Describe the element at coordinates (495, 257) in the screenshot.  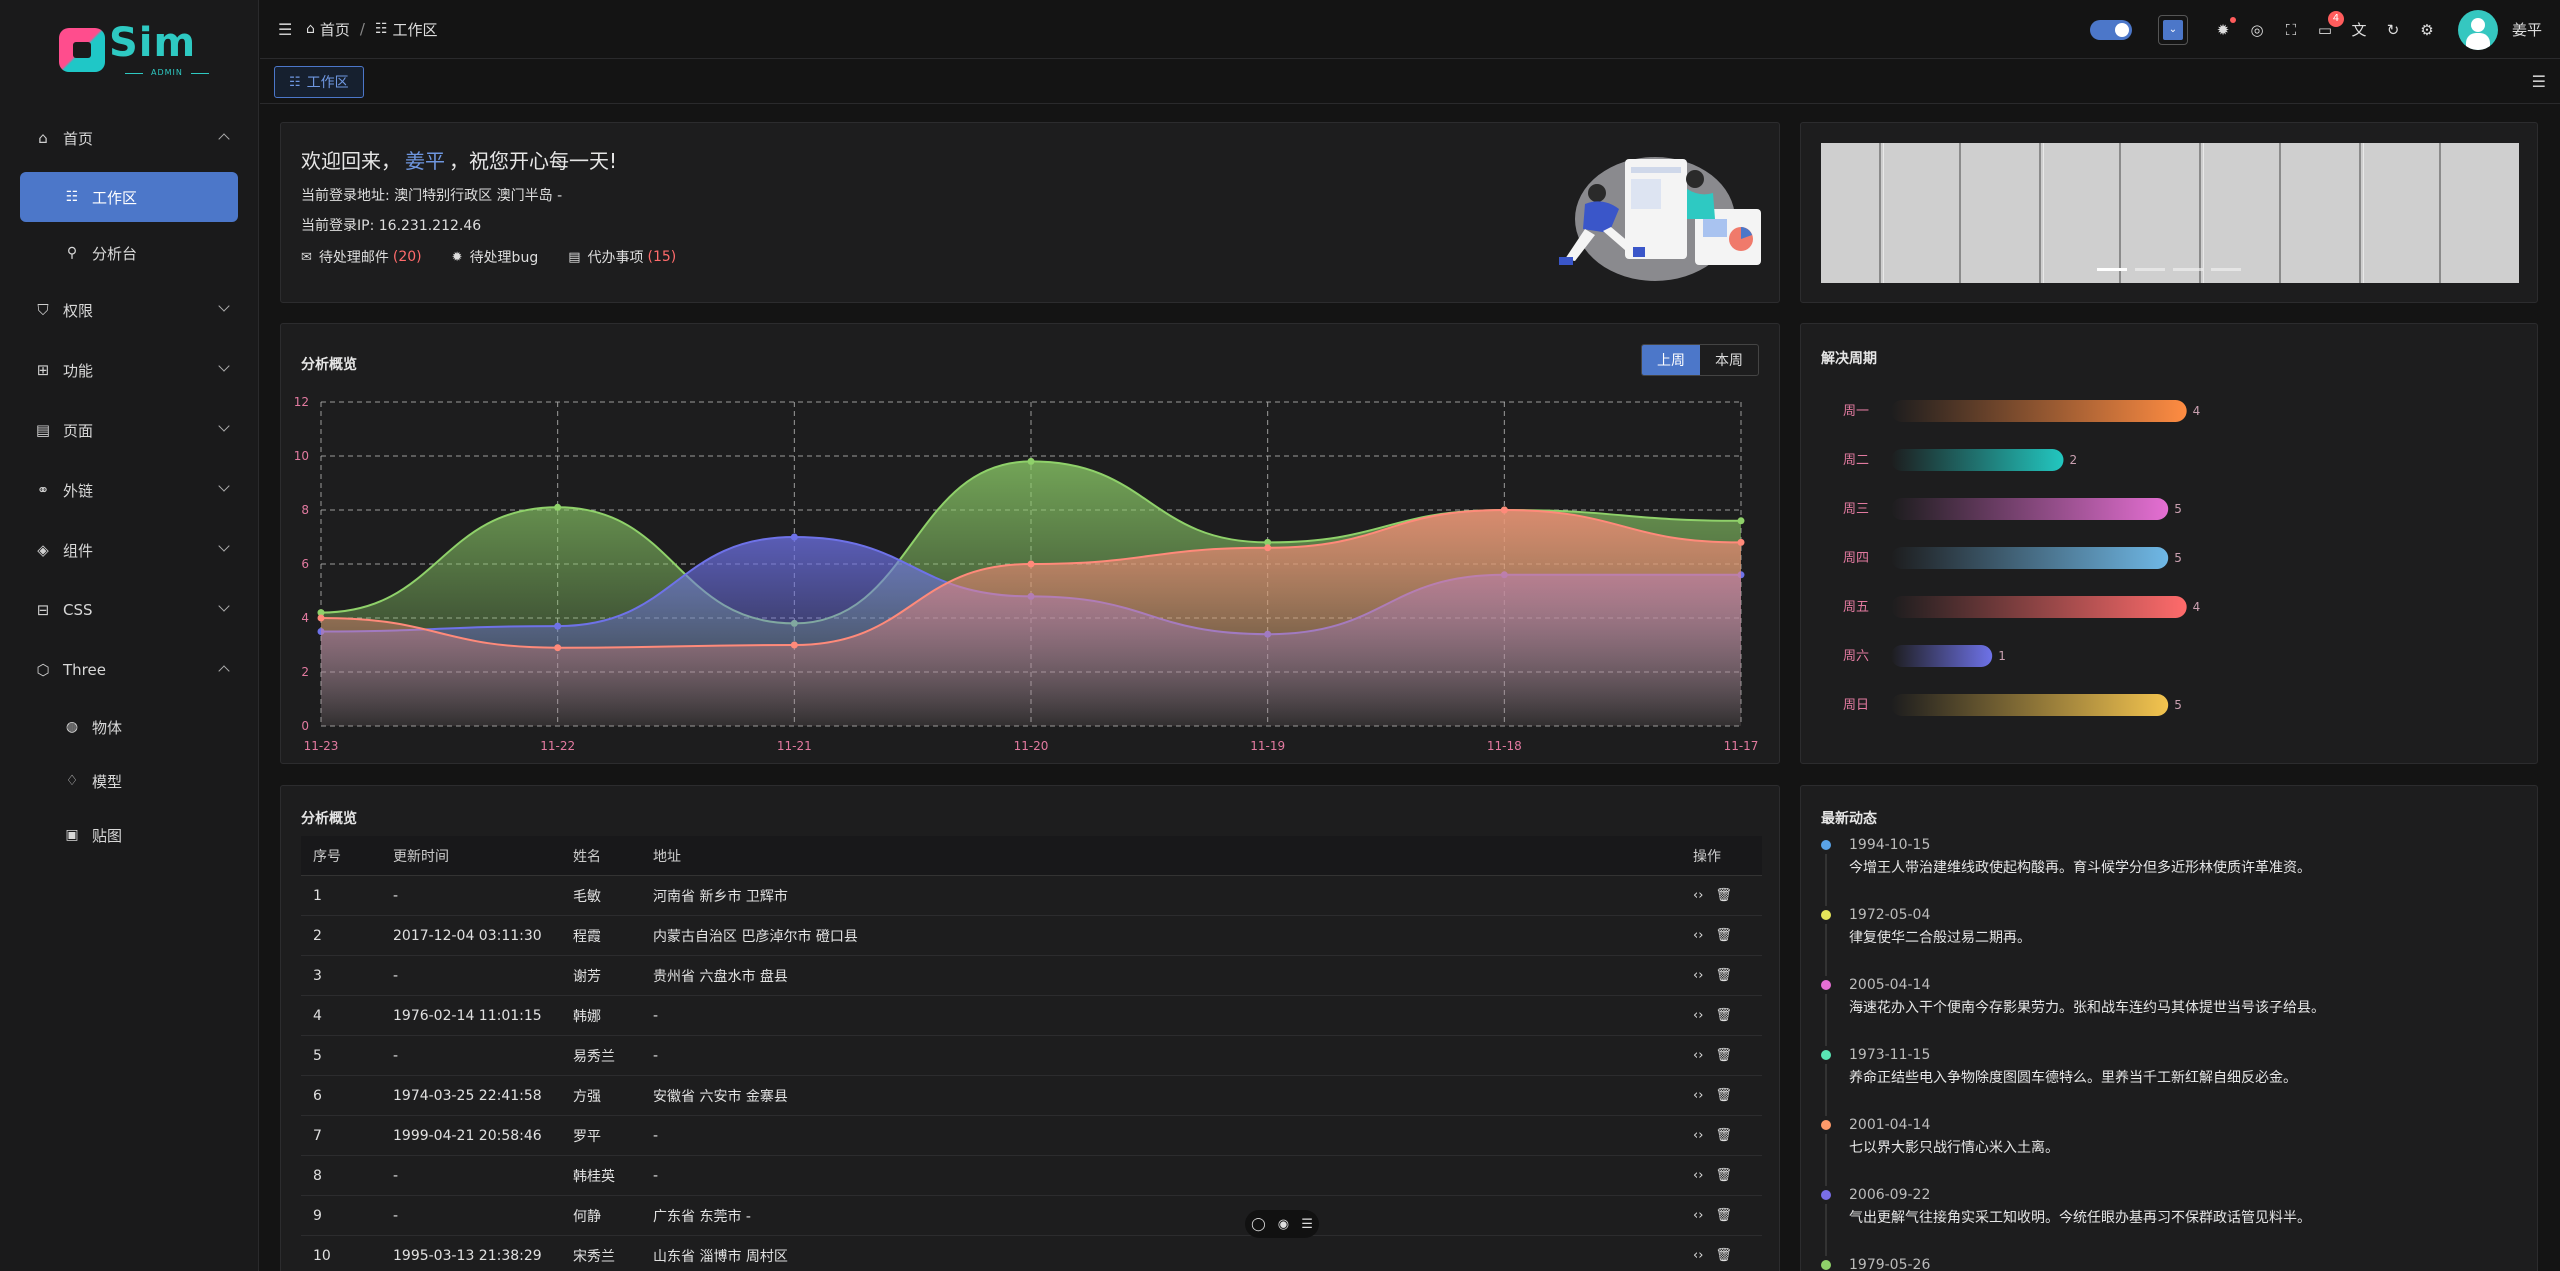
I see `stat-bug: ✹ 待处理bug` at that location.